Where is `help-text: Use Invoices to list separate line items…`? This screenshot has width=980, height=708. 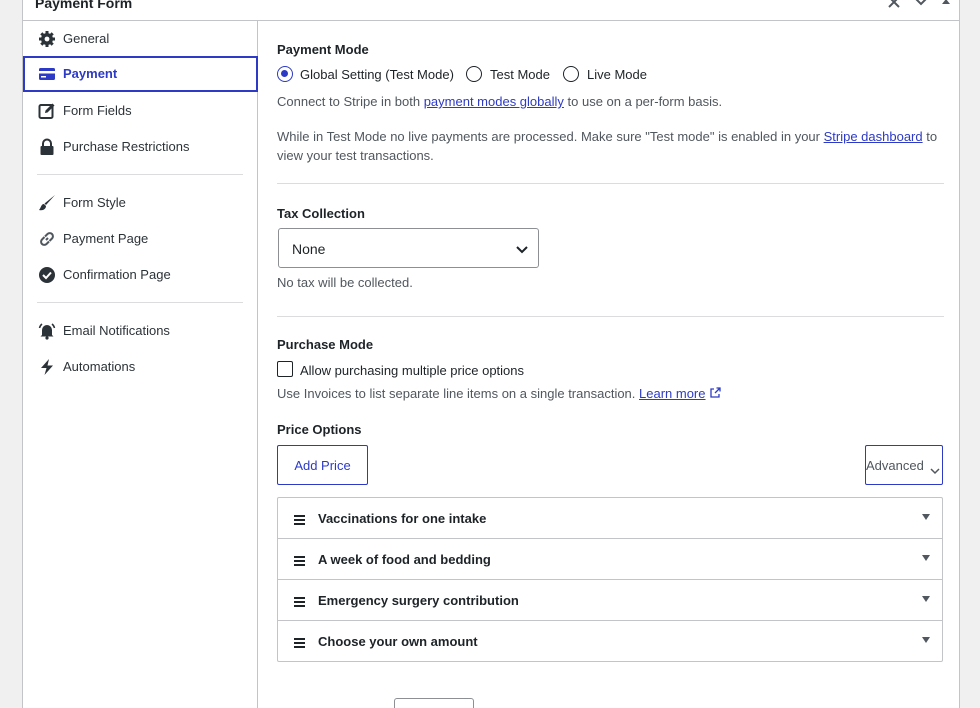 help-text: Use Invoices to list separate line items… is located at coordinates (458, 393).